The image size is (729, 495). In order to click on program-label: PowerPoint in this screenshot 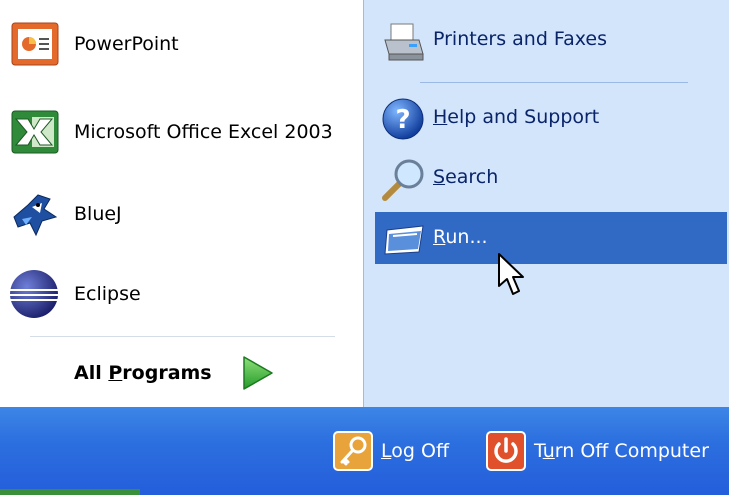, I will do `click(126, 44)`.